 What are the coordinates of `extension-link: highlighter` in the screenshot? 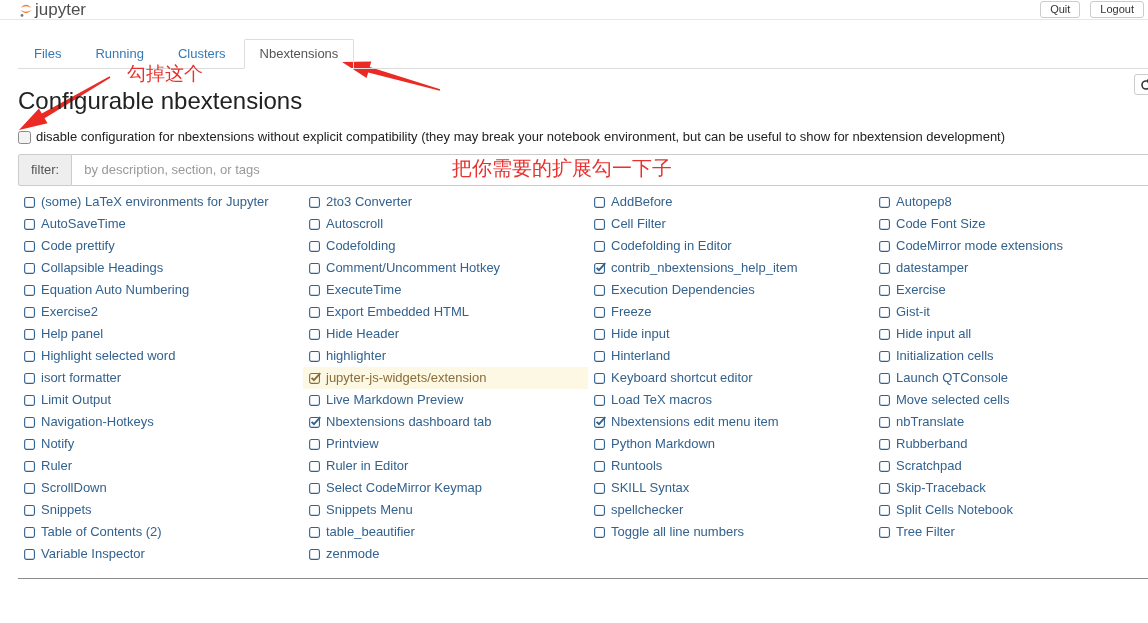 It's located at (356, 356).